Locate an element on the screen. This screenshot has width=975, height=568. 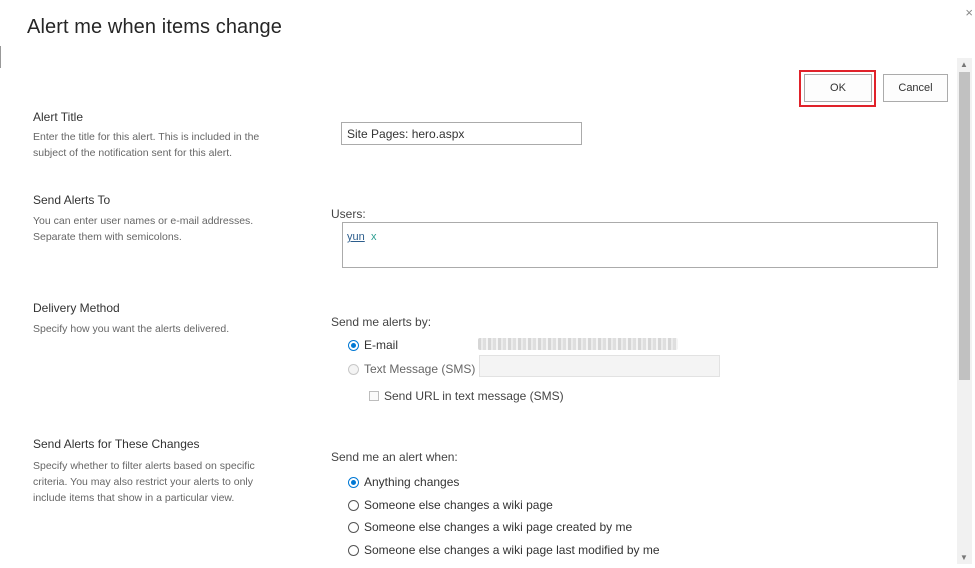
send-to-heading: Send Alerts To is located at coordinates (72, 200).